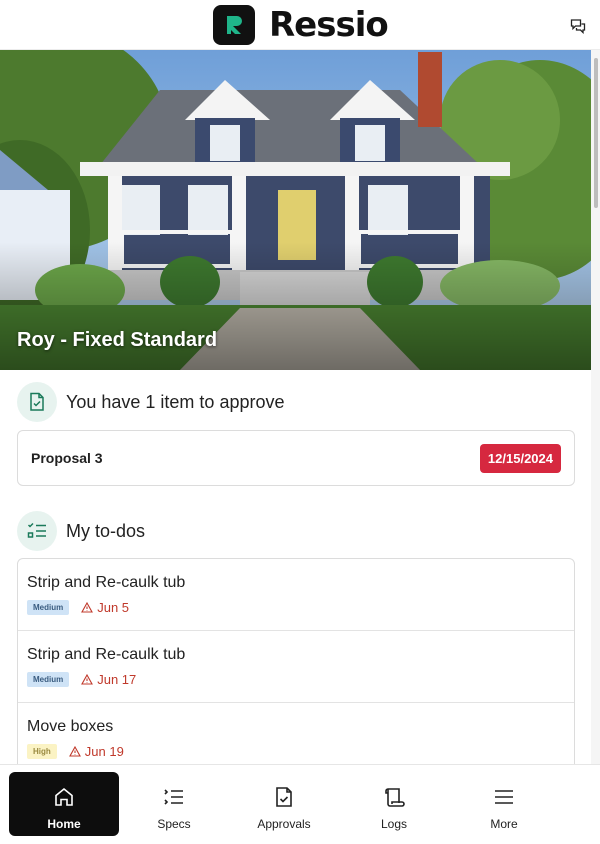 The image size is (600, 844). I want to click on todos-heading: My to-dos, so click(106, 530).